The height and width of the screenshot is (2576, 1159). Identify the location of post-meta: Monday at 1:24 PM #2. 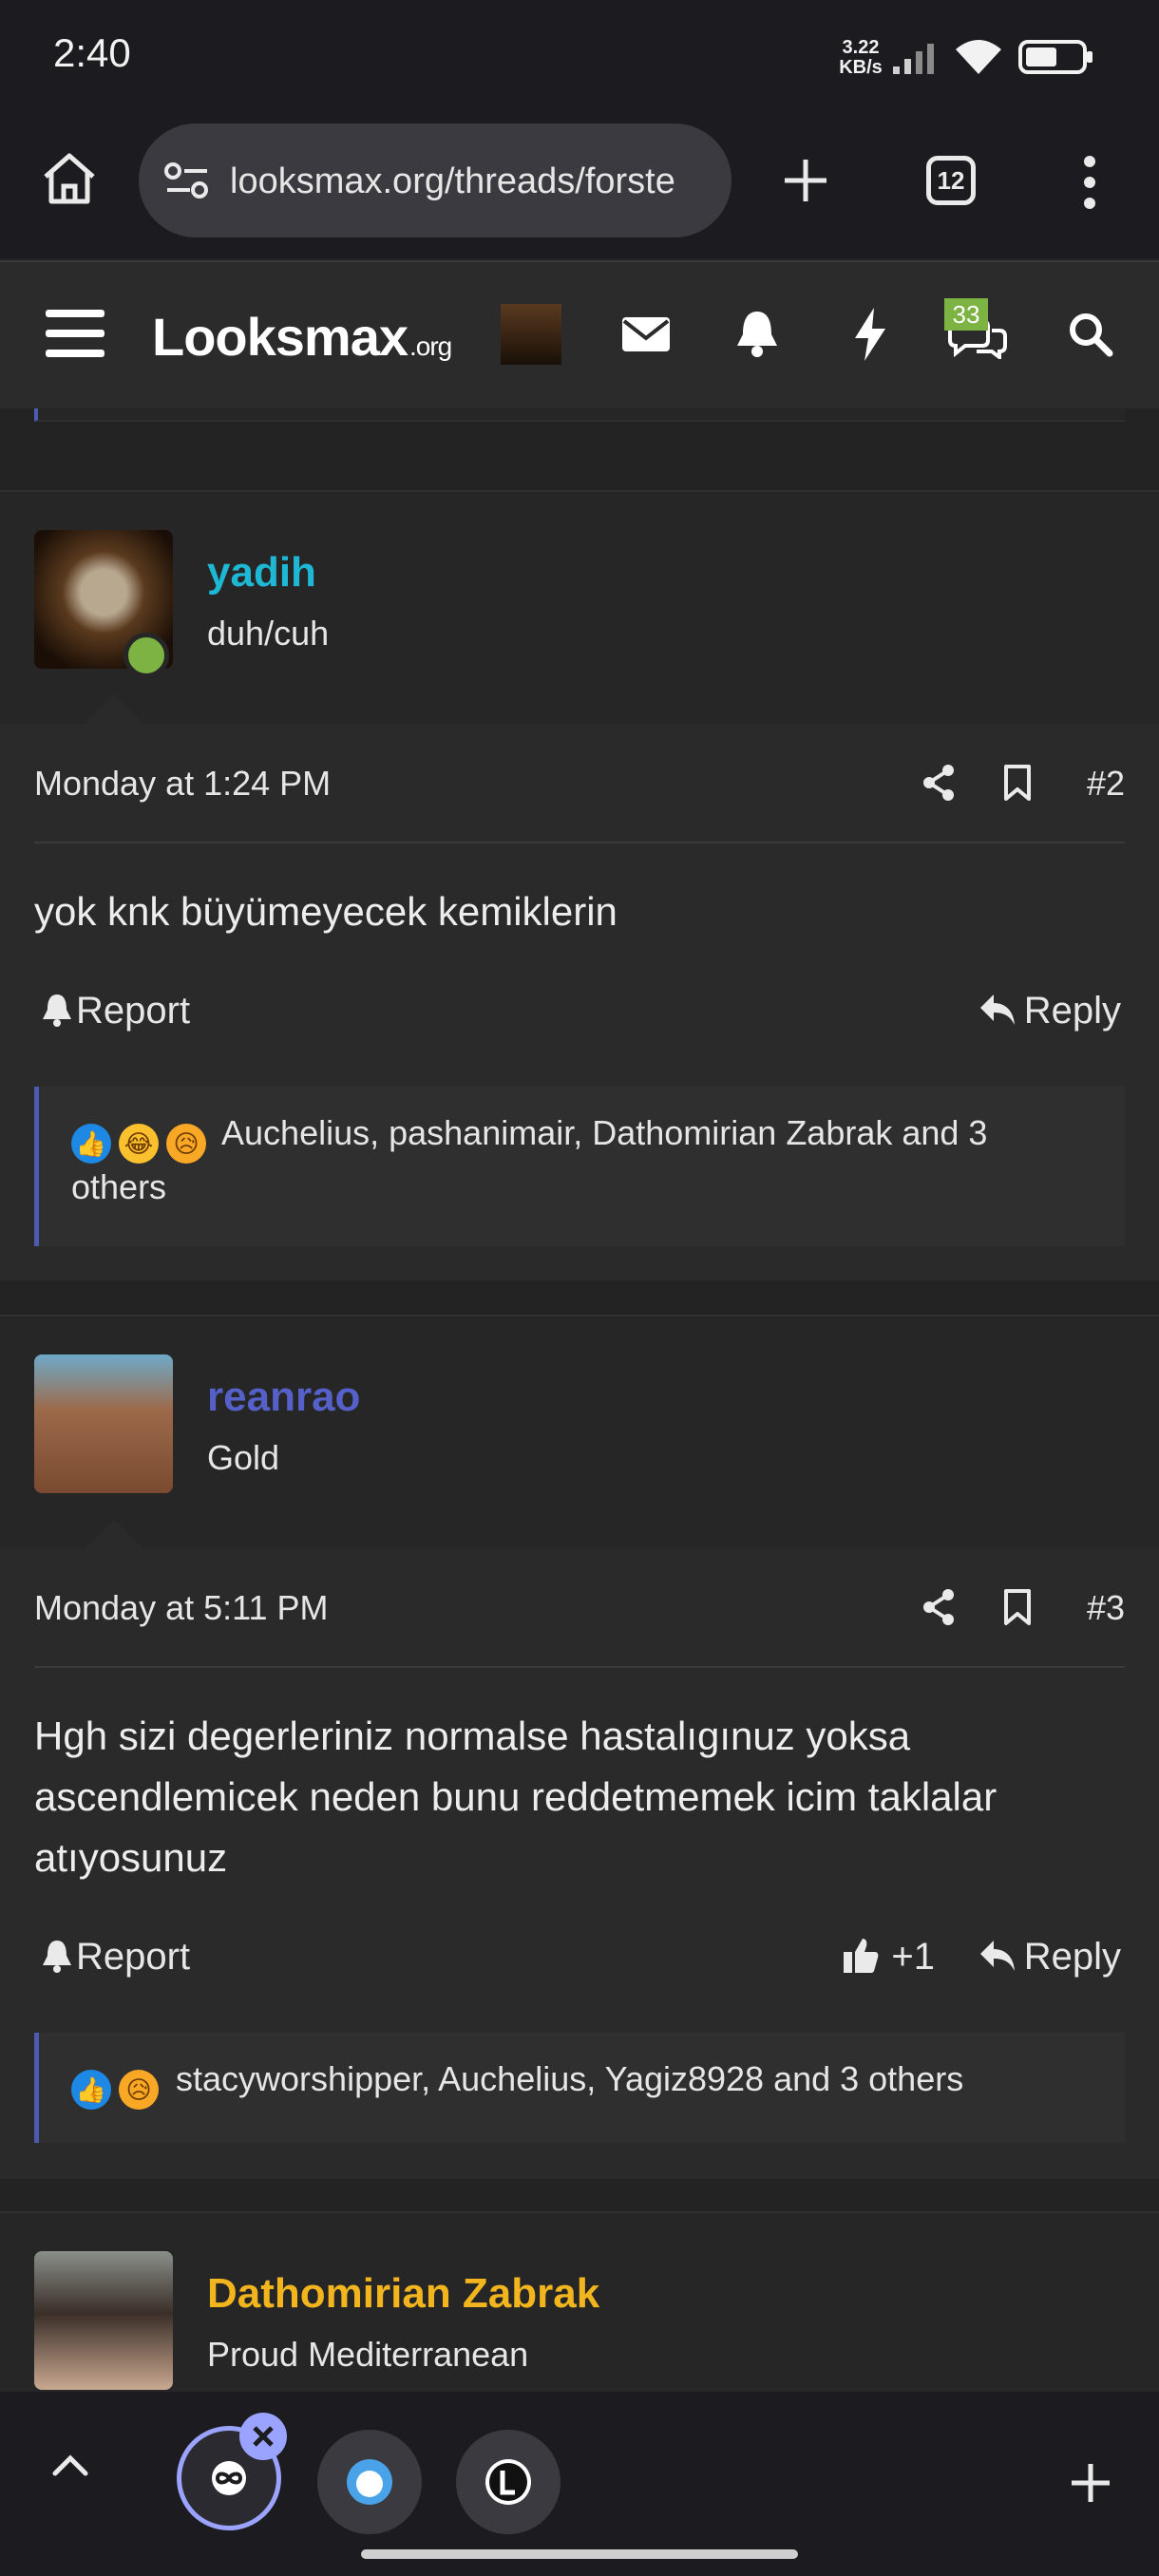
(579, 783).